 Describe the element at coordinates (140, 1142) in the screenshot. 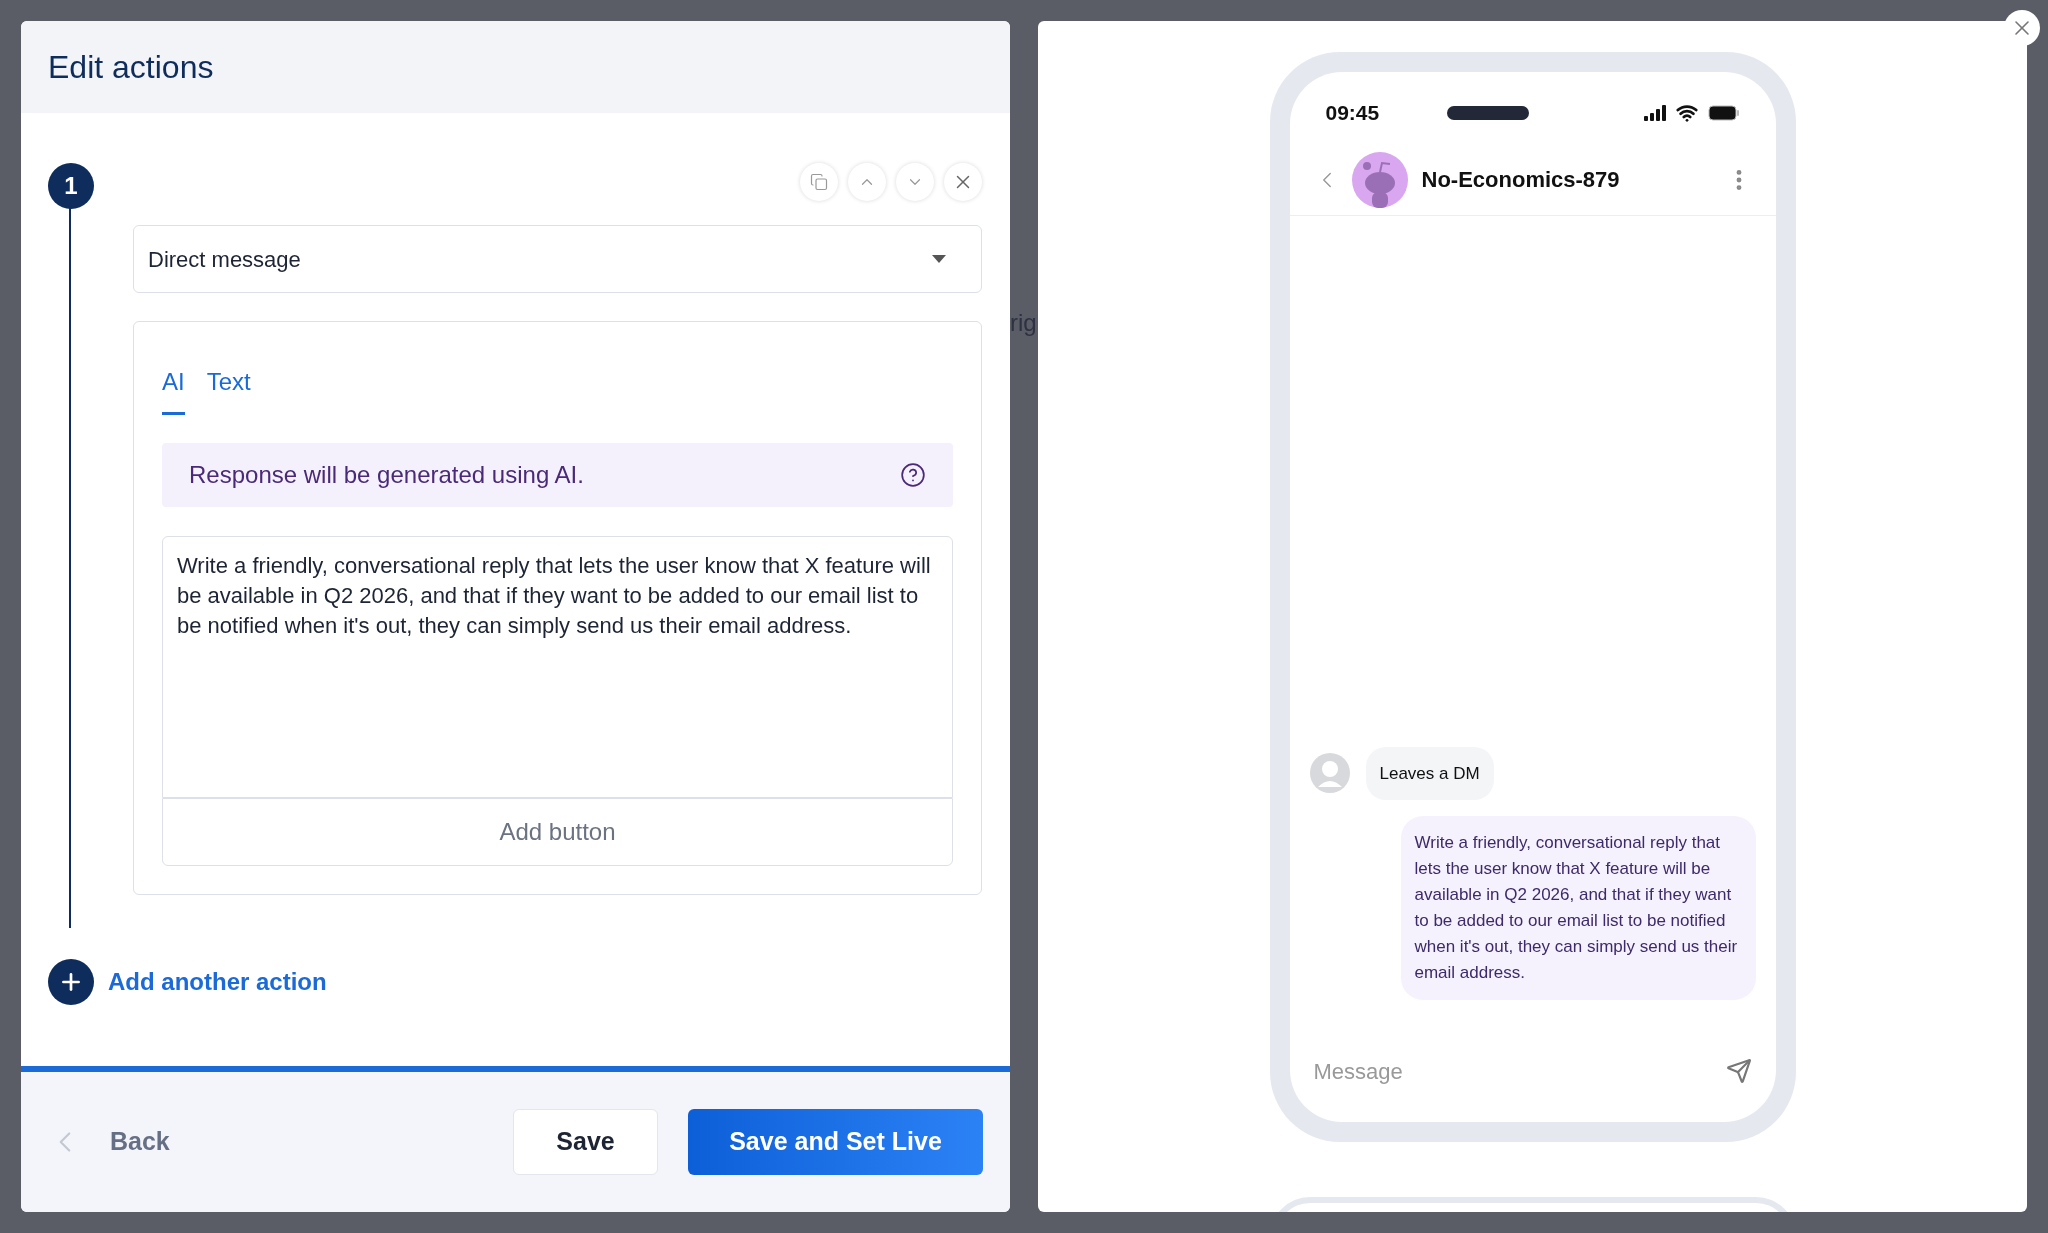

I see `back-button: Back` at that location.